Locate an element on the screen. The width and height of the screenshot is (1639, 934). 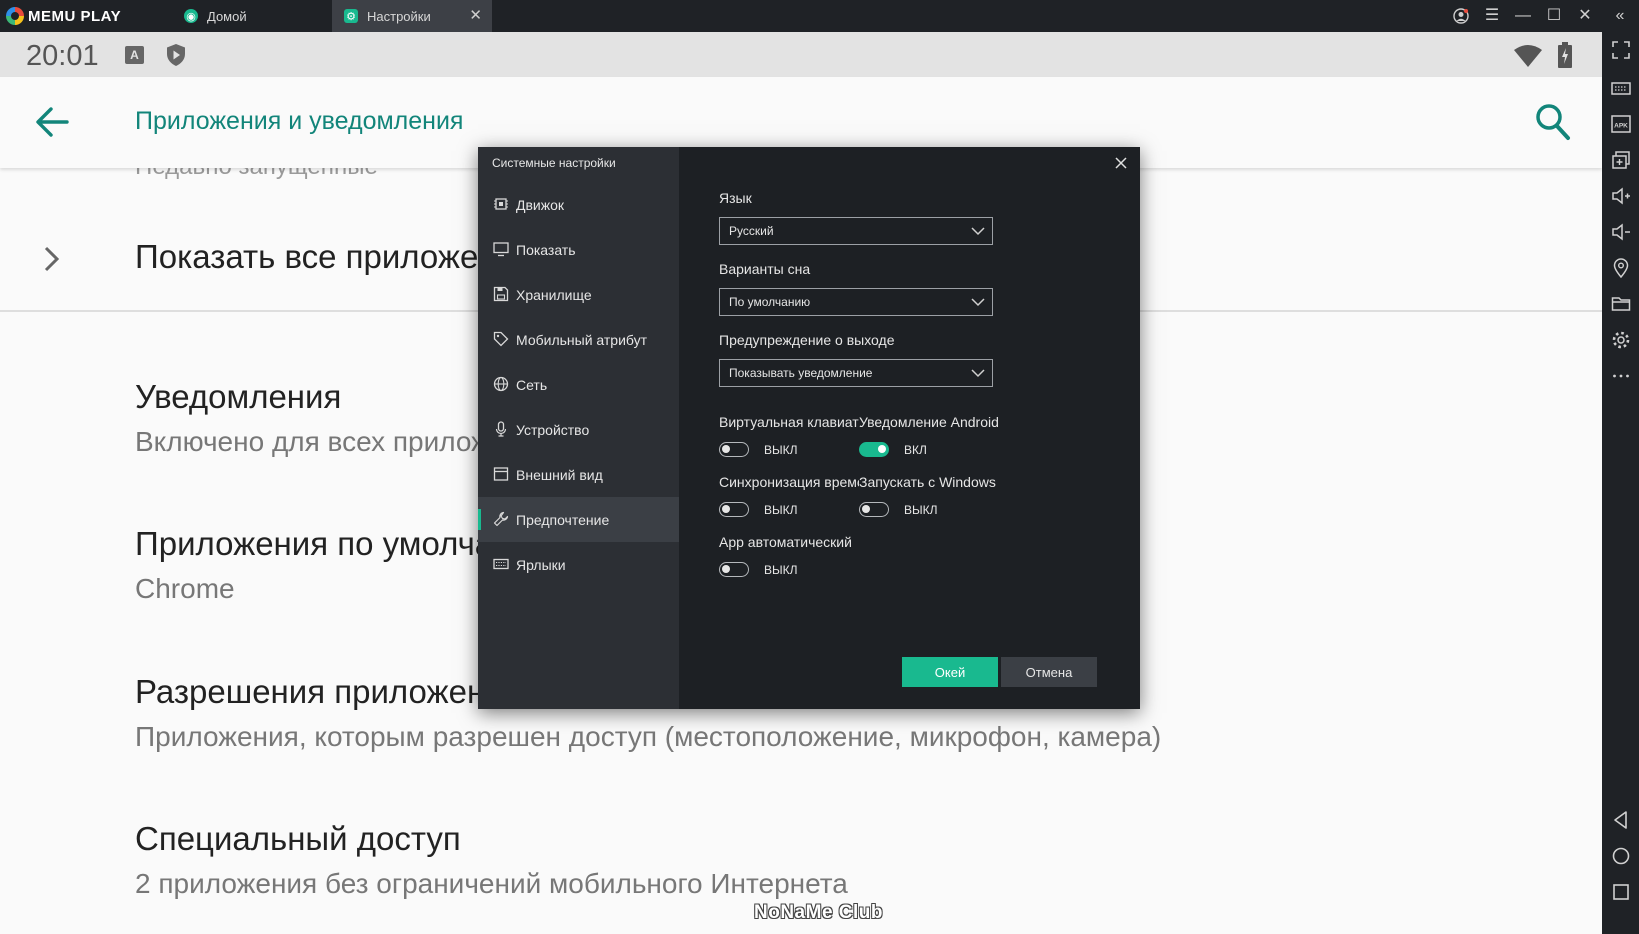
nav-storage: Хранилище is located at coordinates (578, 294).